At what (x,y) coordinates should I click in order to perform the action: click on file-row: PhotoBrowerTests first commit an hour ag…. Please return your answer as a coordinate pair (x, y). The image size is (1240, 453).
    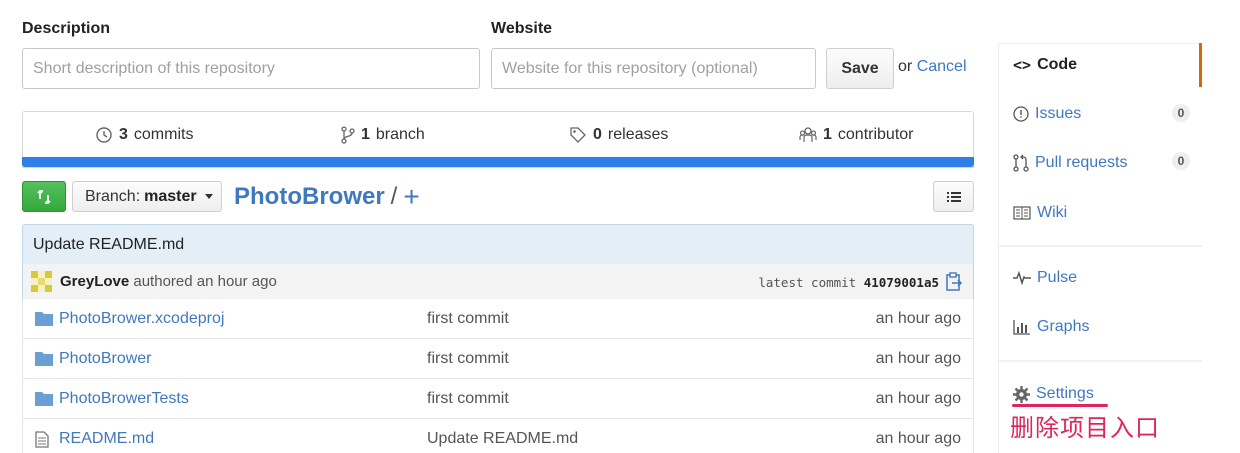
    Looking at the image, I should click on (498, 399).